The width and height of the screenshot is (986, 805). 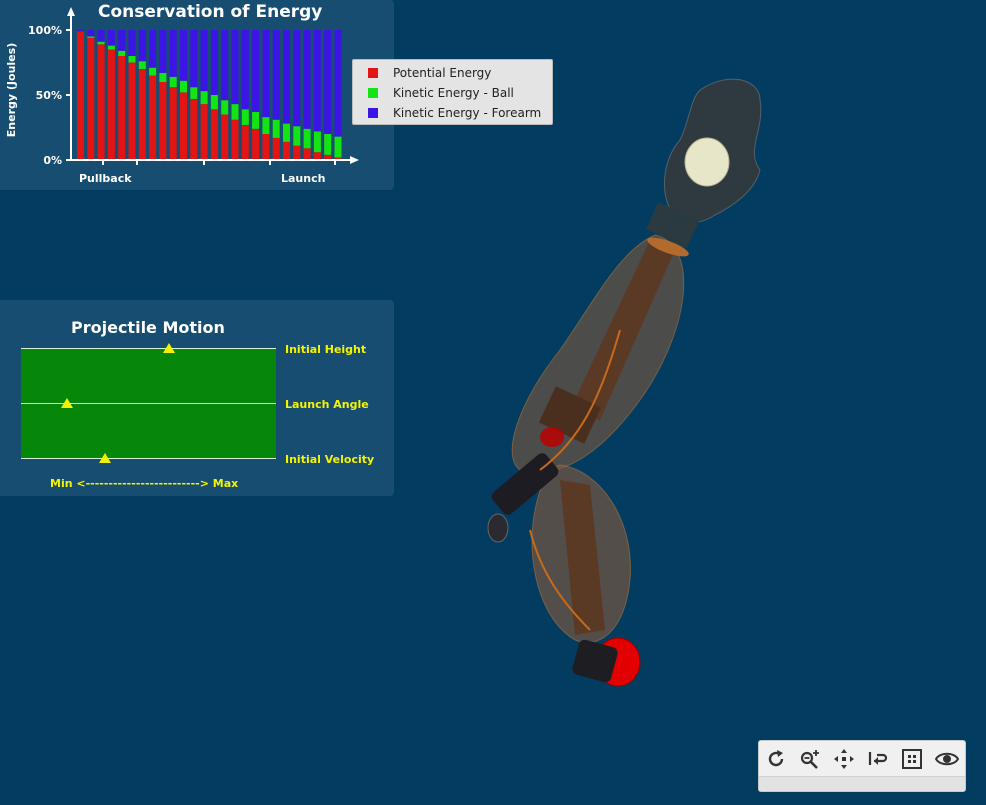 I want to click on slider-handle-initial-velocity, so click(x=105, y=458).